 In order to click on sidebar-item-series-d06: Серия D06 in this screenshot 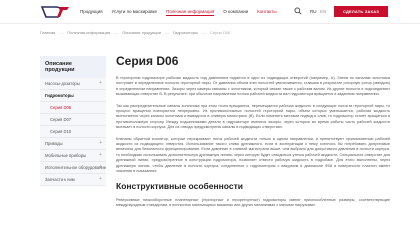, I will do `click(73, 108)`.